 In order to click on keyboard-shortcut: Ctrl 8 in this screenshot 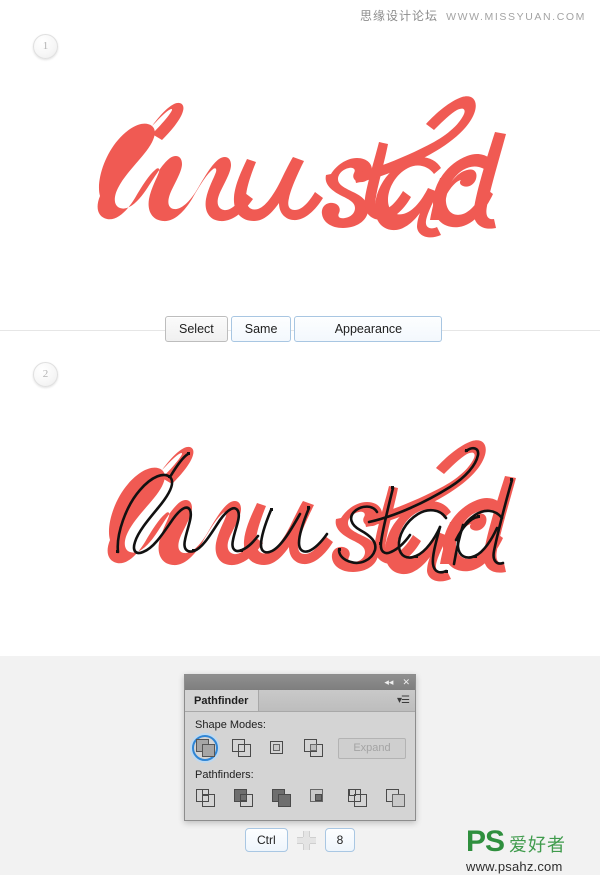, I will do `click(300, 840)`.